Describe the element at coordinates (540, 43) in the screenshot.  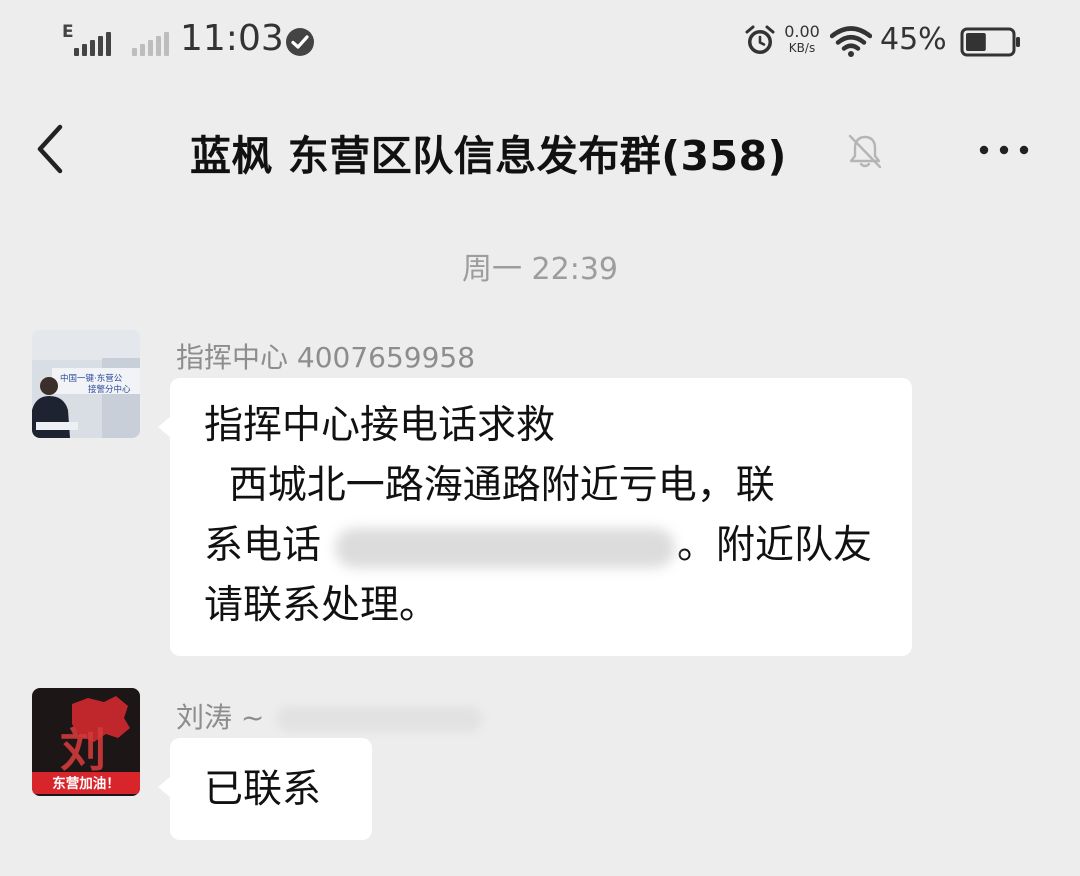
I see `status-bar: E 11:03 0.00 KB/s 45%` at that location.